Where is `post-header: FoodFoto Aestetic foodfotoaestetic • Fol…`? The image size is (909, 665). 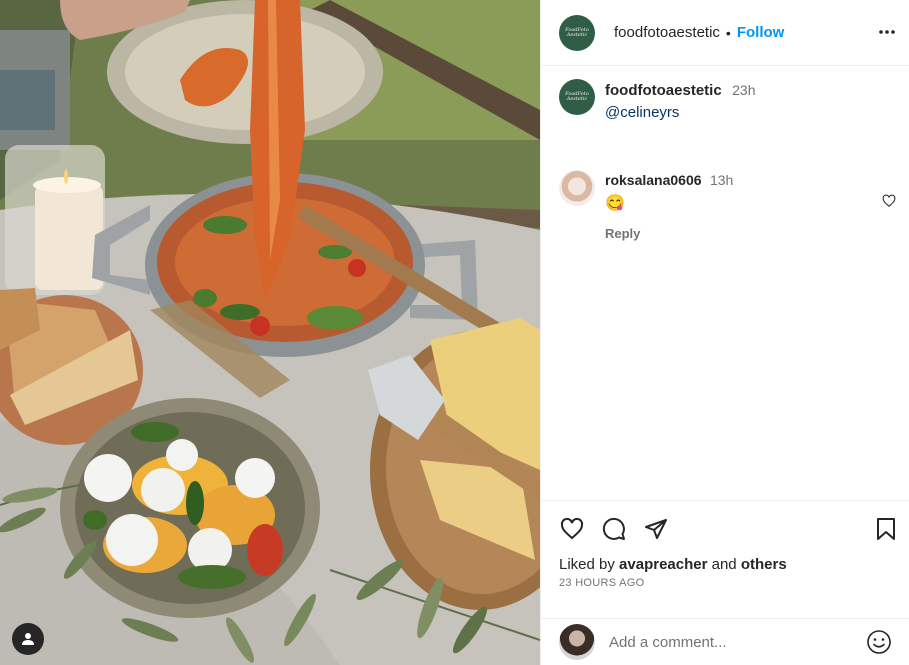
post-header: FoodFoto Aestetic foodfotoaestetic • Fol… is located at coordinates (725, 33).